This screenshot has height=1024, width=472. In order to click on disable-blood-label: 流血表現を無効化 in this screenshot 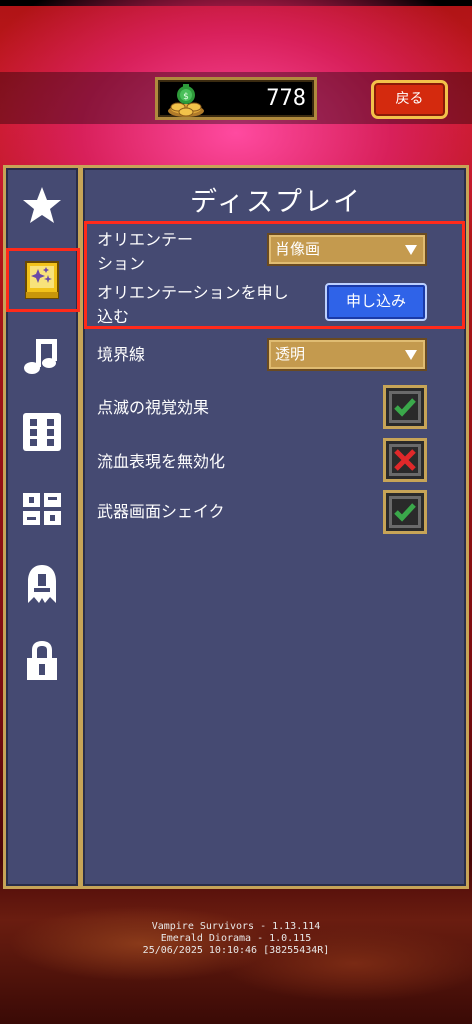, I will do `click(161, 461)`.